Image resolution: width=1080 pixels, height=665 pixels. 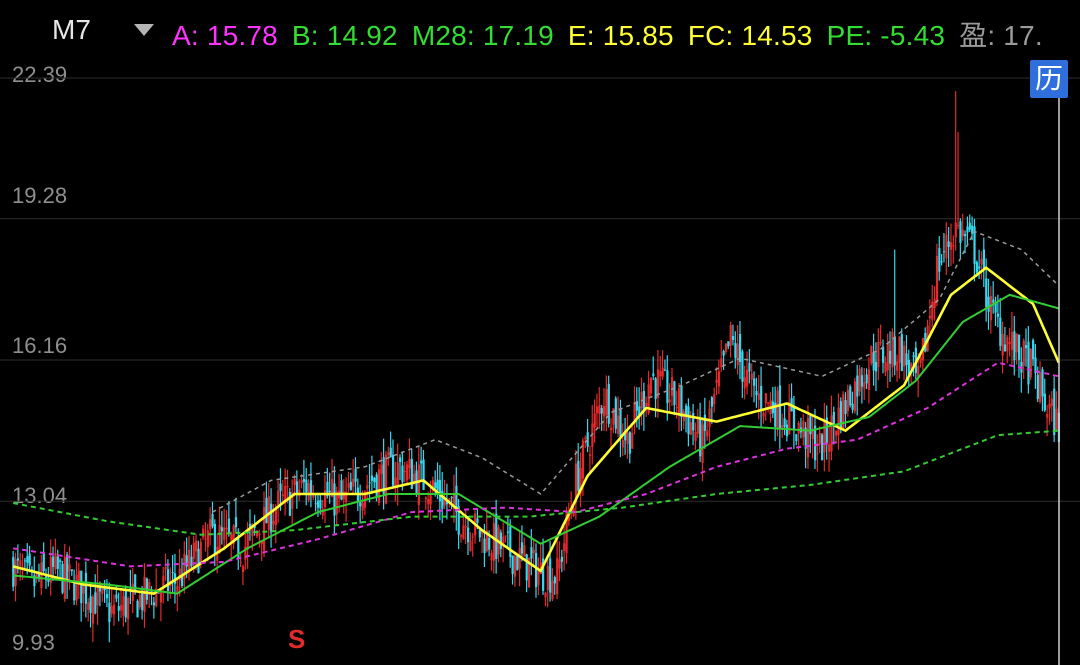 What do you see at coordinates (1049, 79) in the screenshot?
I see `history-button: 历` at bounding box center [1049, 79].